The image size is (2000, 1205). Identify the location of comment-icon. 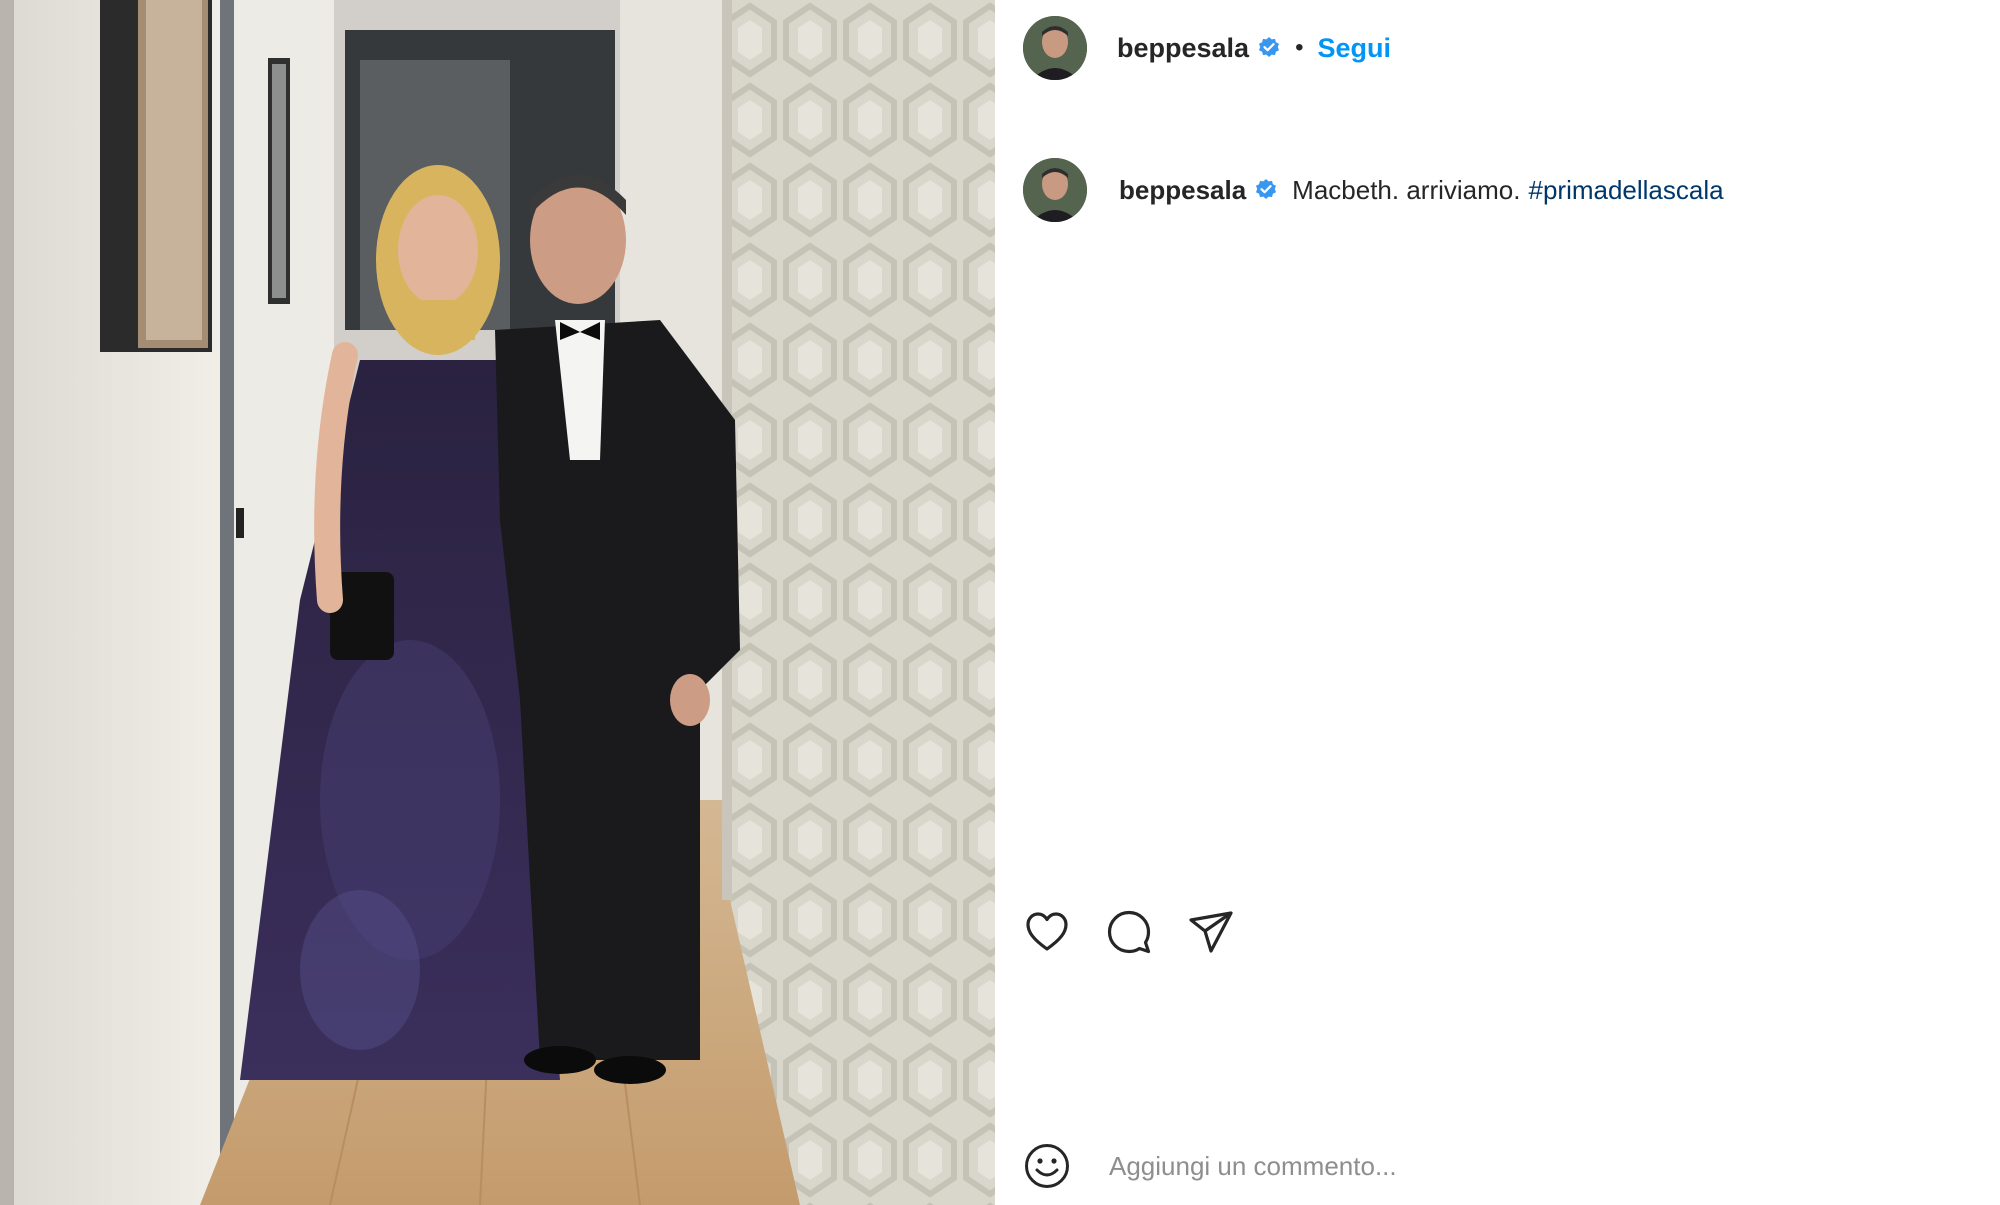
(1129, 932).